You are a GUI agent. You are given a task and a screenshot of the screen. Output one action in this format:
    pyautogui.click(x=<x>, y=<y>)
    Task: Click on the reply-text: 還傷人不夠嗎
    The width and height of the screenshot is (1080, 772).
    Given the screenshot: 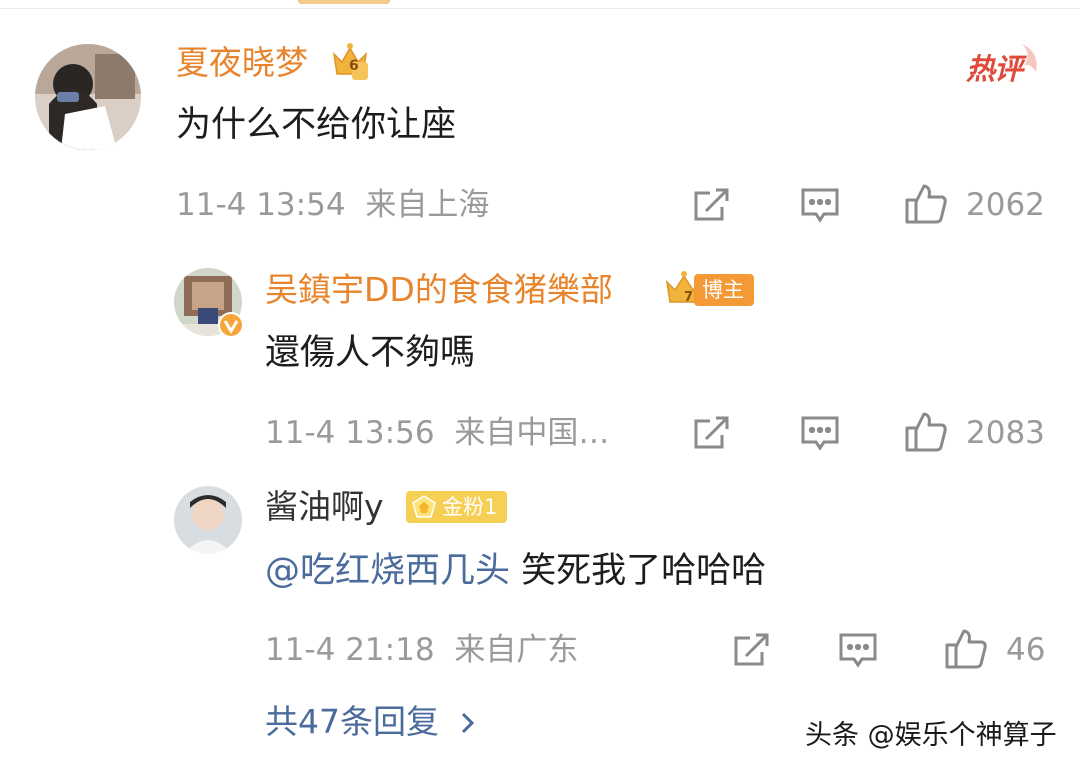 What is the action you would take?
    pyautogui.click(x=370, y=353)
    